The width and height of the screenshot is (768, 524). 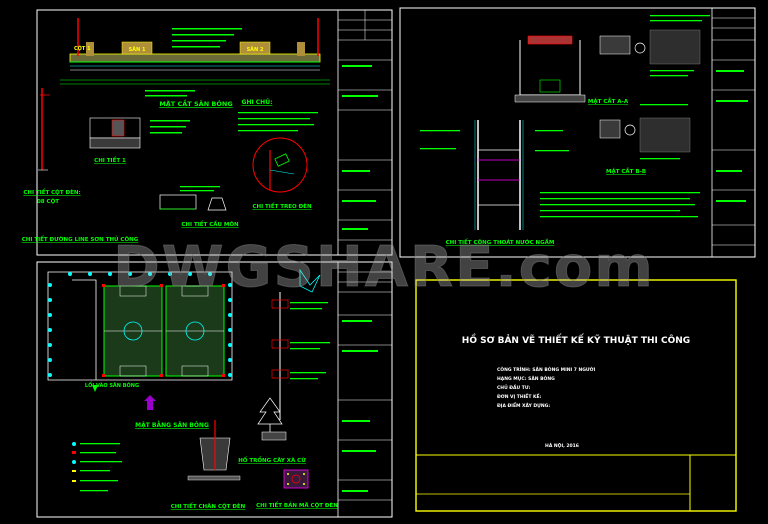 What do you see at coordinates (255, 49) in the screenshot?
I see `section-label-san-2: SÂN 2` at bounding box center [255, 49].